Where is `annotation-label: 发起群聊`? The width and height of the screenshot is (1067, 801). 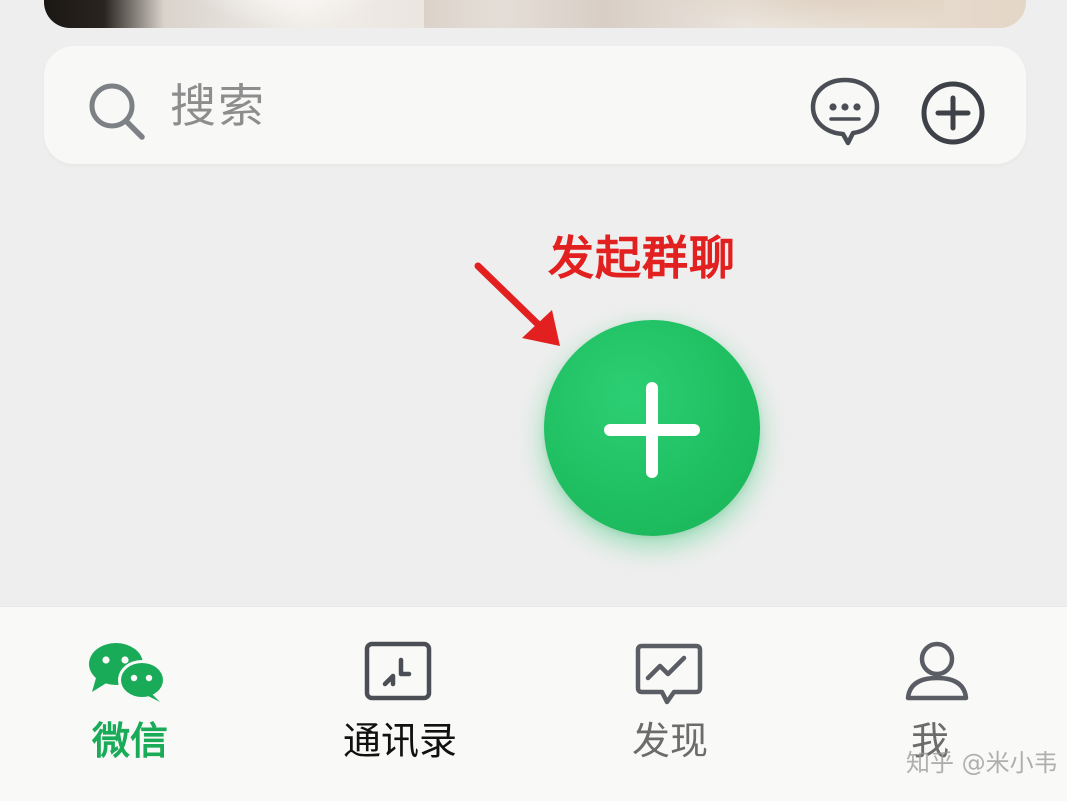 annotation-label: 发起群聊 is located at coordinates (642, 258).